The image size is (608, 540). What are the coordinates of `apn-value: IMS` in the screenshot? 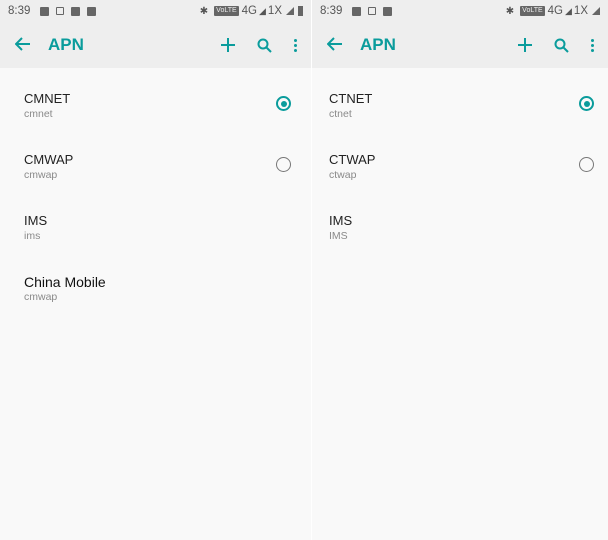 It's located at (338, 236).